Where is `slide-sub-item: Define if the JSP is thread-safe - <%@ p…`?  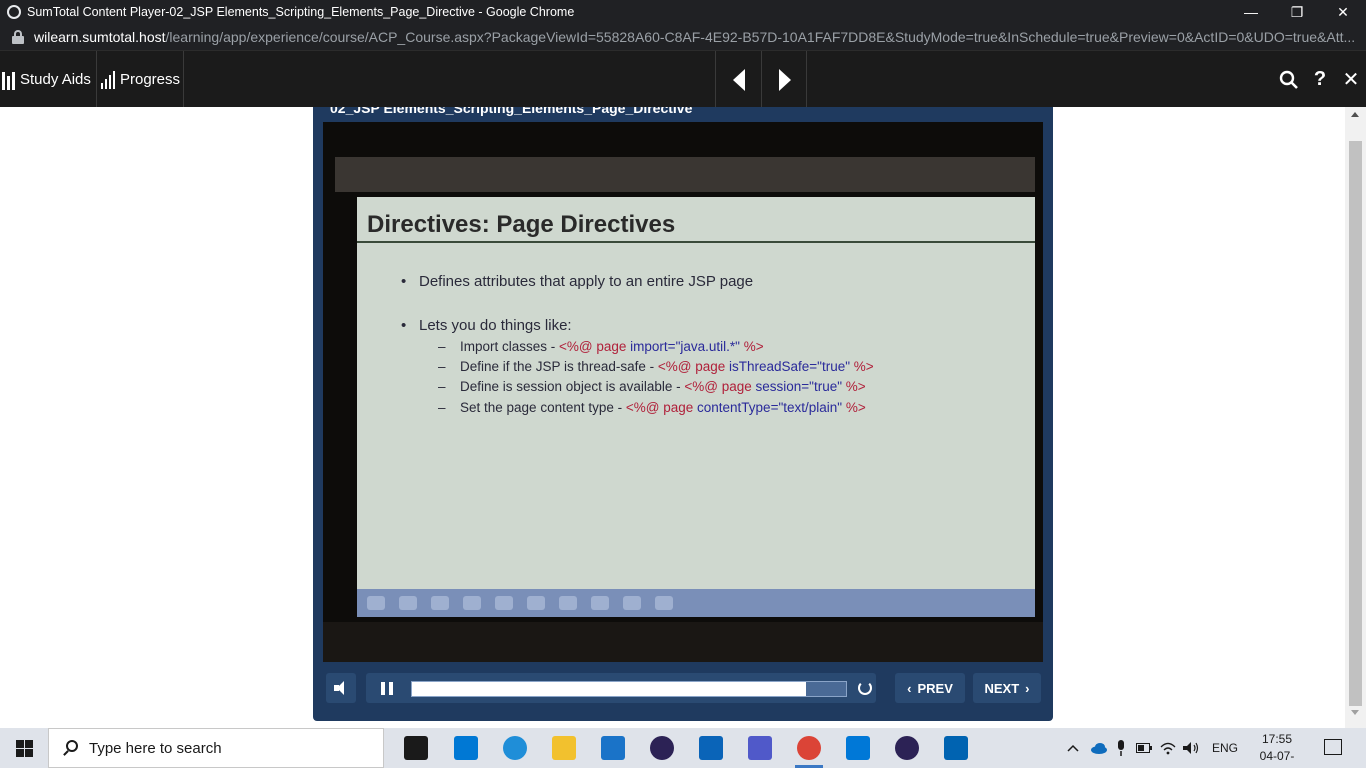
slide-sub-item: Define if the JSP is thread-safe - <%@ p… is located at coordinates (656, 366).